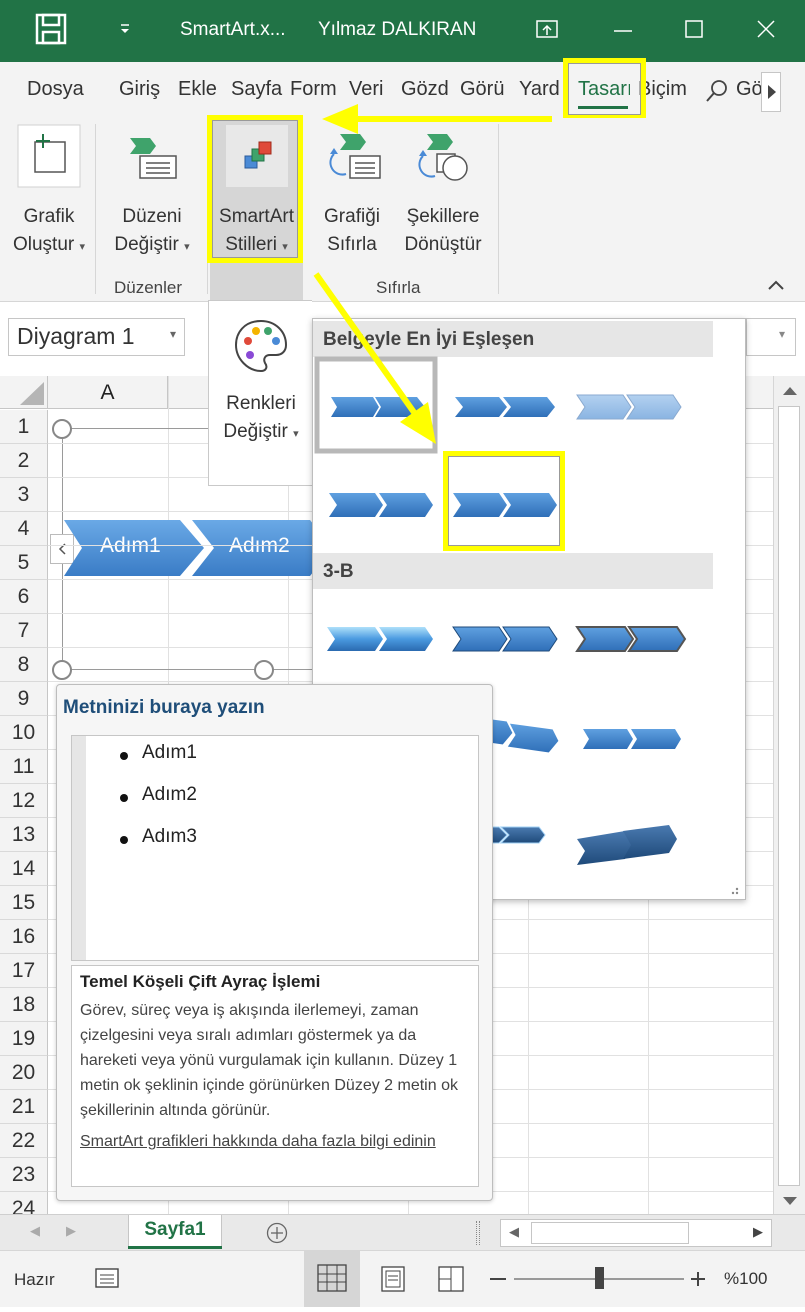  What do you see at coordinates (24, 665) in the screenshot?
I see `row-header: 8` at bounding box center [24, 665].